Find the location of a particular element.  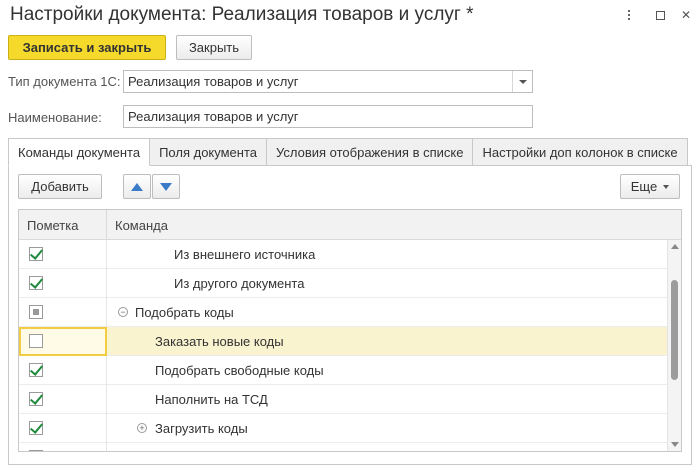

name-field: Реализация товаров и услуг is located at coordinates (328, 116).